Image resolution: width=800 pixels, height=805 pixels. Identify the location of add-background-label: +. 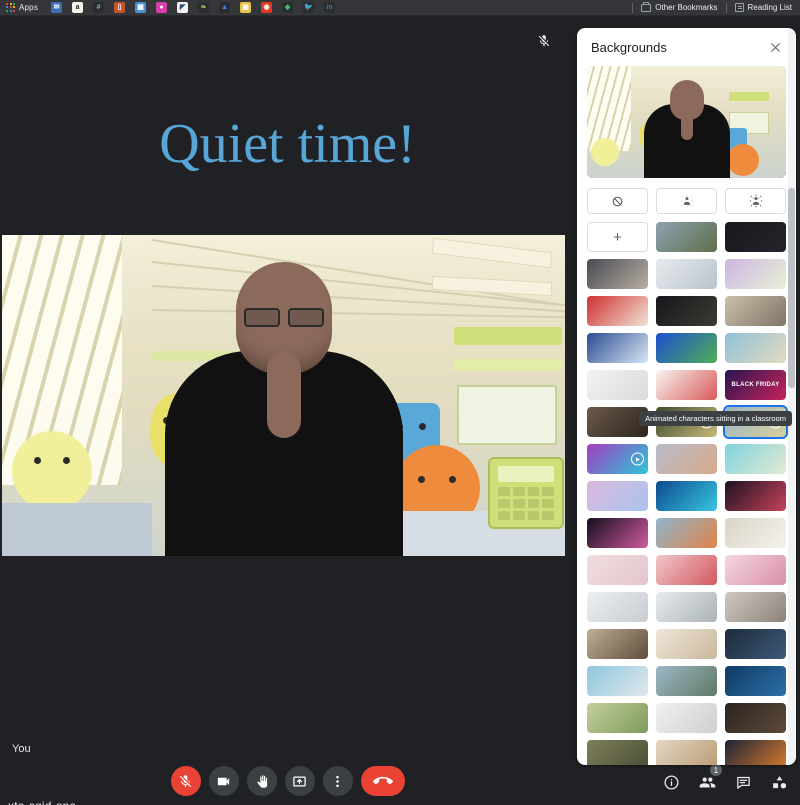
(617, 237).